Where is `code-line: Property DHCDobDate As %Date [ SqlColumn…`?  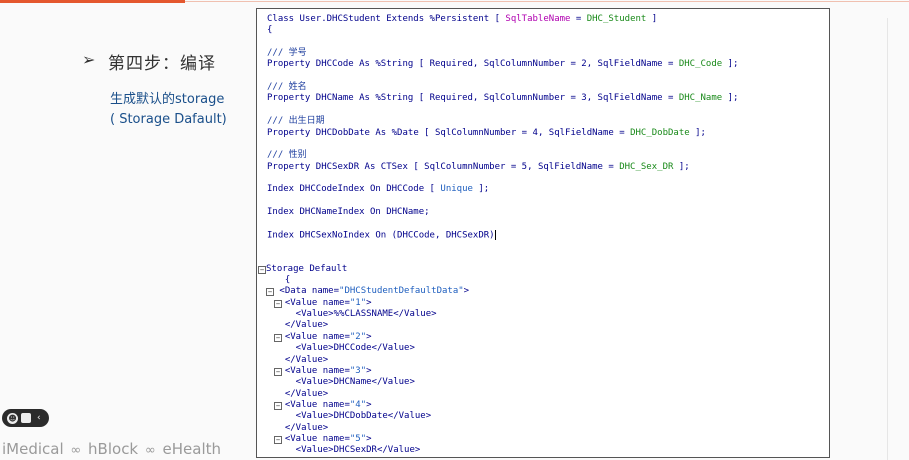 code-line: Property DHCDobDate As %Date [ SqlColumn… is located at coordinates (486, 133).